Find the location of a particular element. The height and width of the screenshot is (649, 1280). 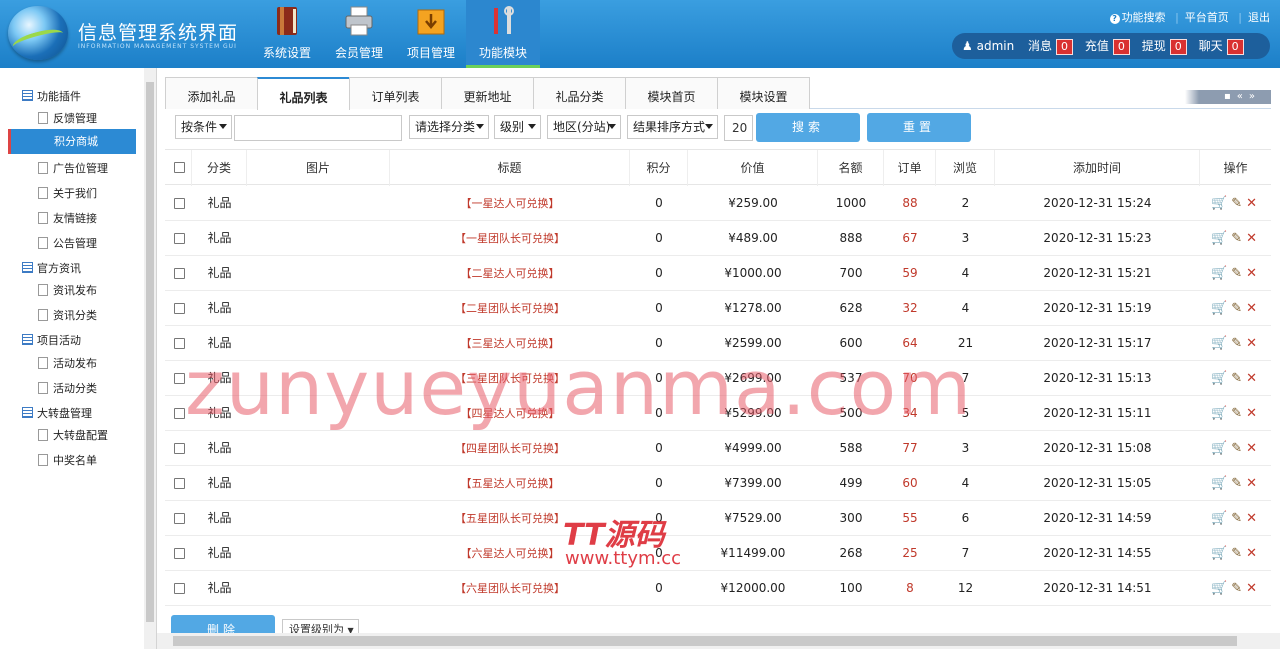

category-select: 请选择分类 is located at coordinates (449, 127).